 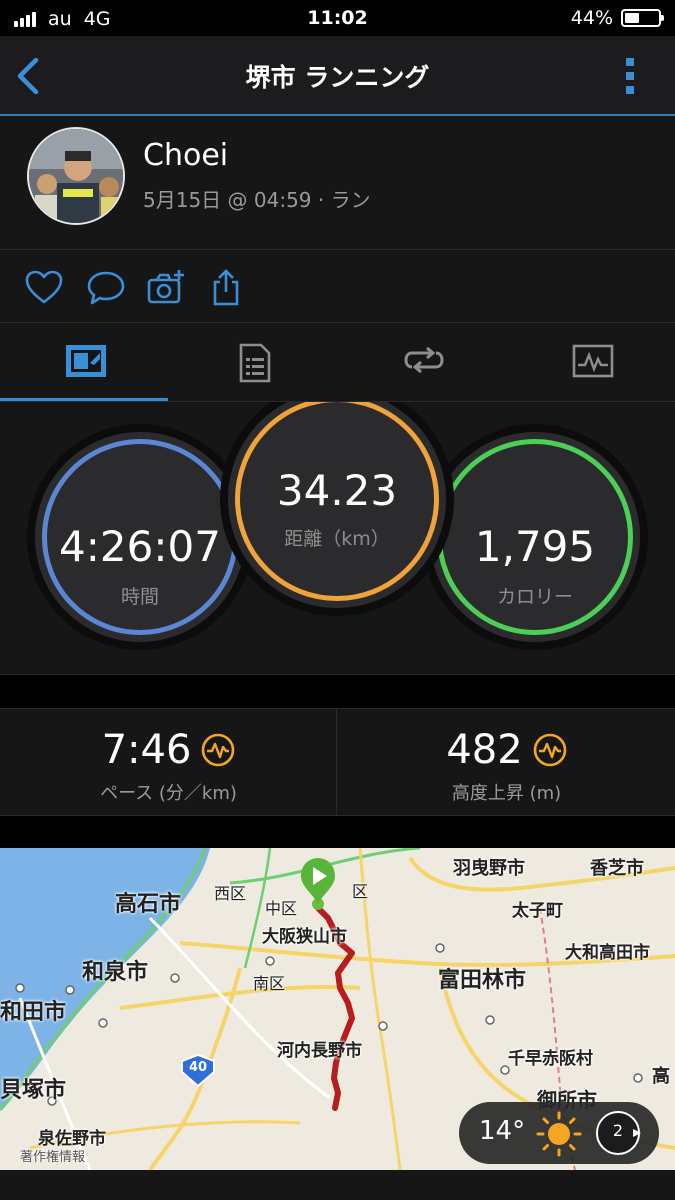 I want to click on map-label: 河内長野市, so click(x=319, y=1051).